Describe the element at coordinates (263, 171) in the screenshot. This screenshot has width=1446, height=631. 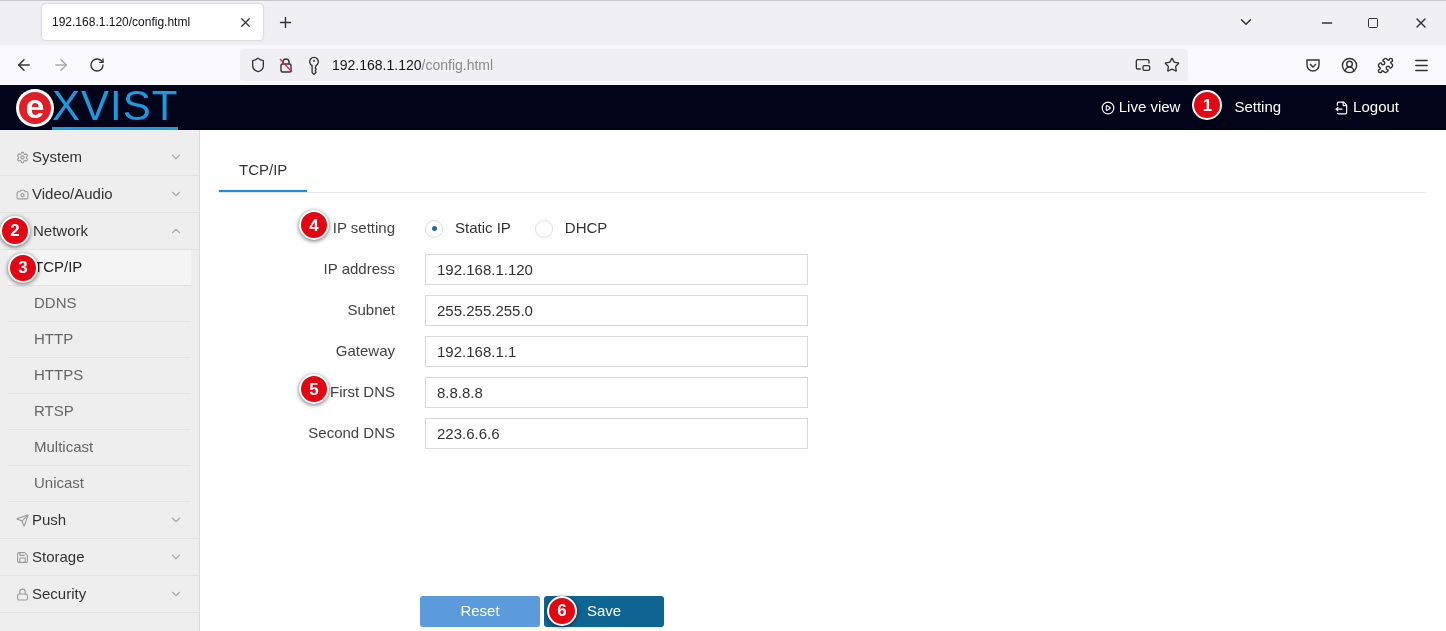
I see `tab: TCP/IP` at that location.